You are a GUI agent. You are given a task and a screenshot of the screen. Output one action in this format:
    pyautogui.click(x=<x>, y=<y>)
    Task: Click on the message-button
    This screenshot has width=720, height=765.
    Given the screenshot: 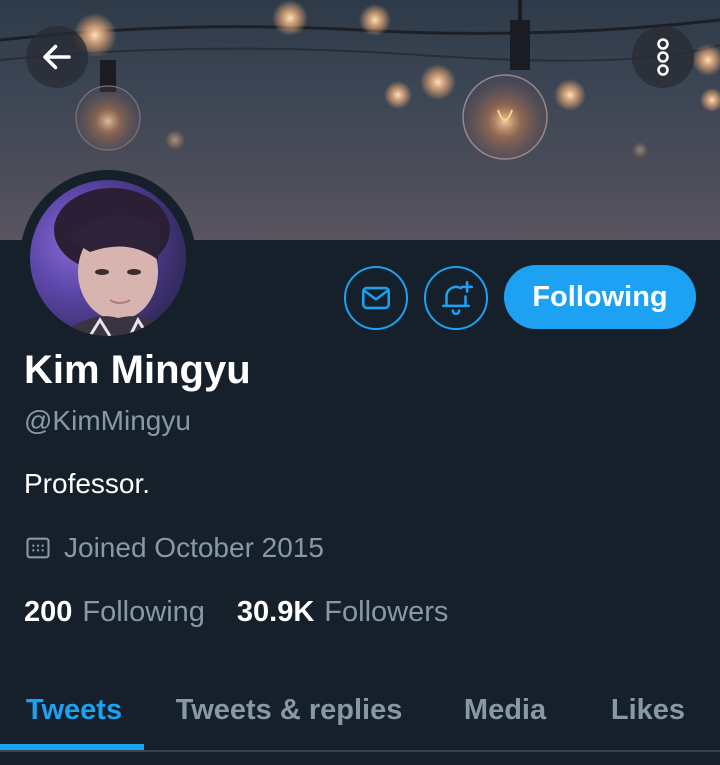 What is the action you would take?
    pyautogui.click(x=376, y=298)
    